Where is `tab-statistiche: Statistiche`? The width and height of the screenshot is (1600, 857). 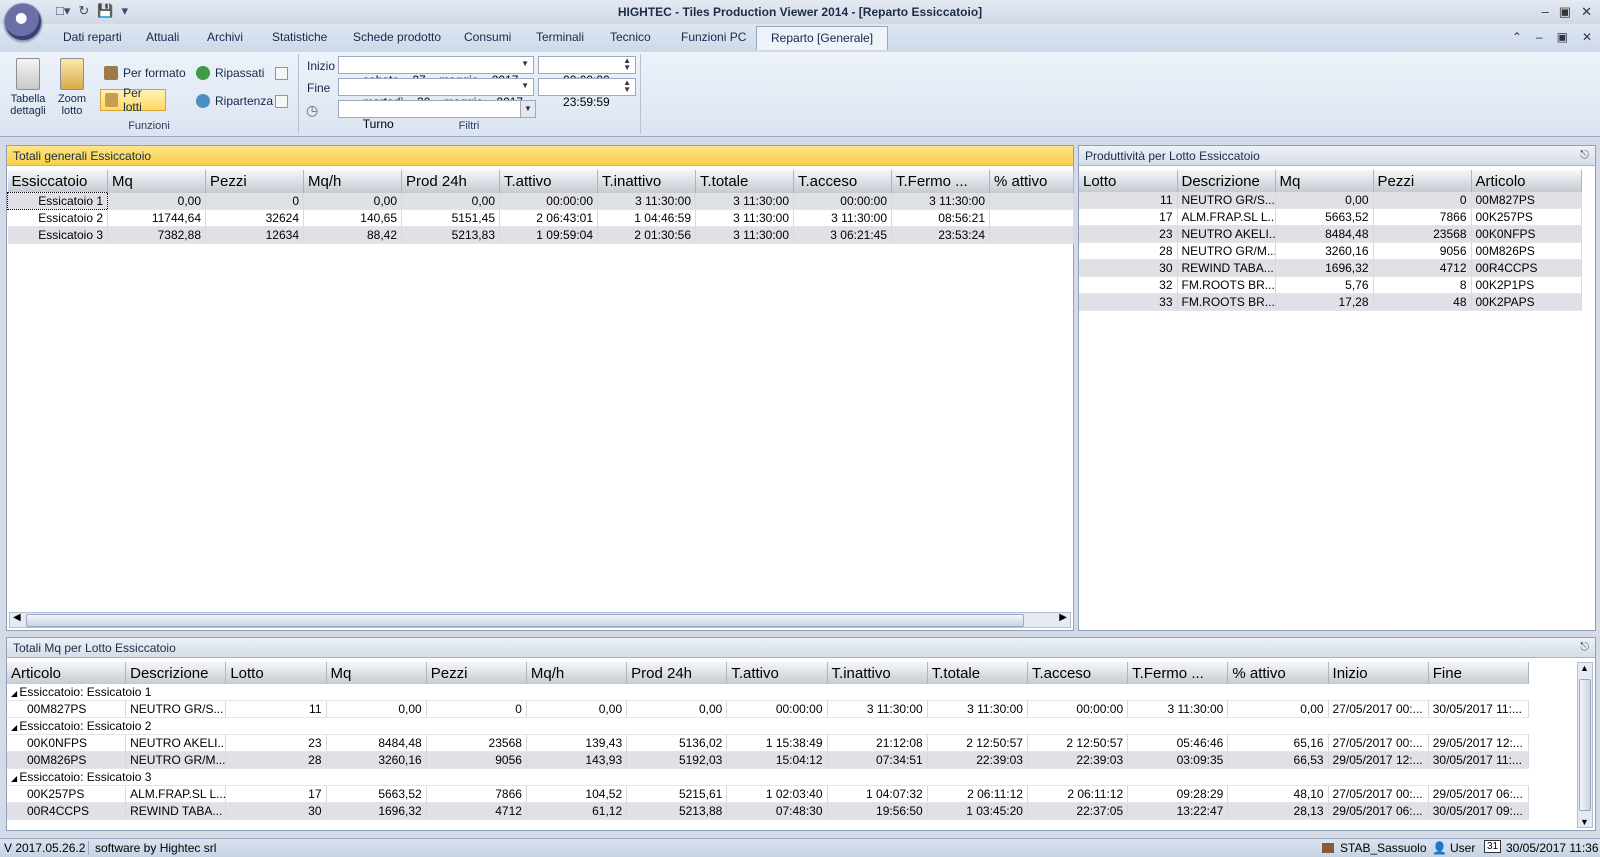 tab-statistiche: Statistiche is located at coordinates (299, 37).